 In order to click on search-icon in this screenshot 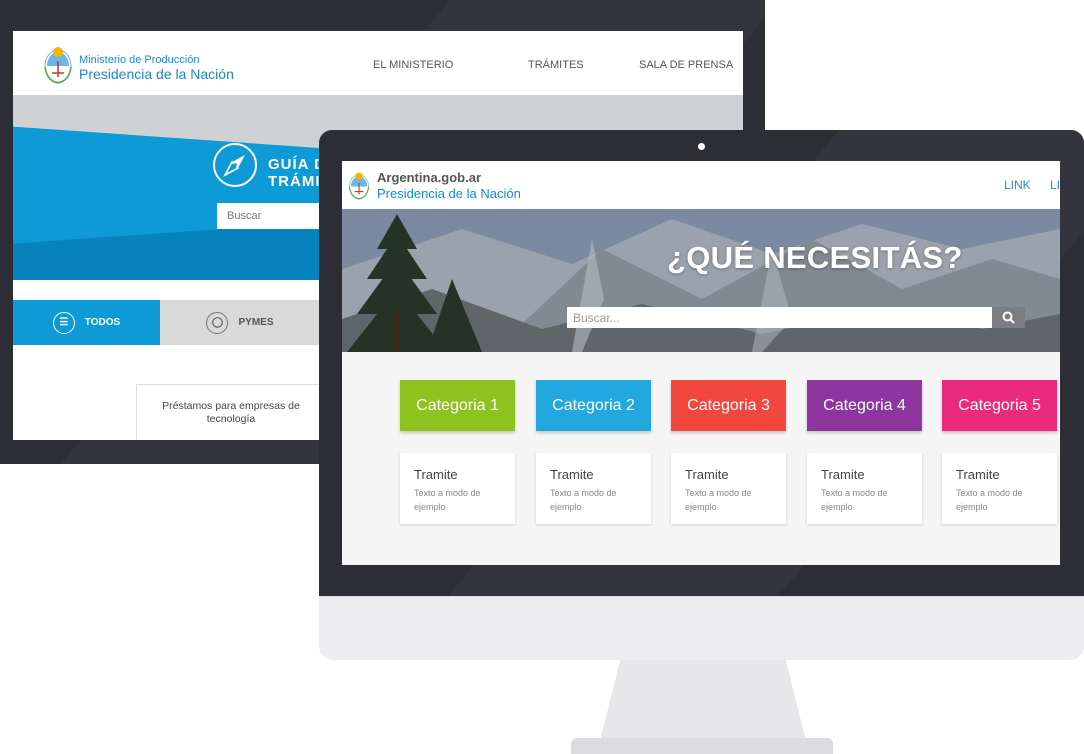, I will do `click(1008, 317)`.